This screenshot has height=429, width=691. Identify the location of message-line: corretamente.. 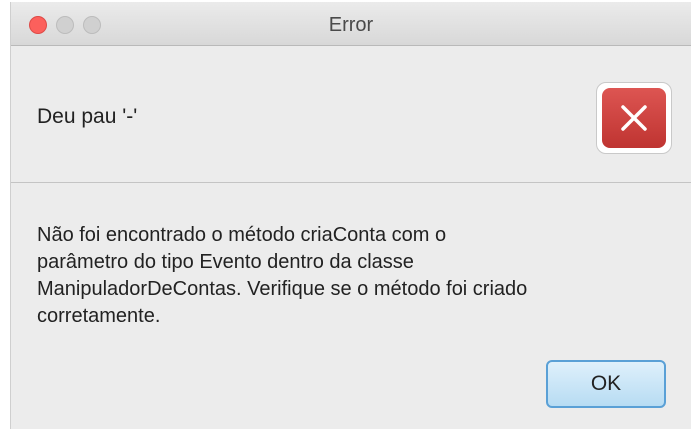
(99, 316).